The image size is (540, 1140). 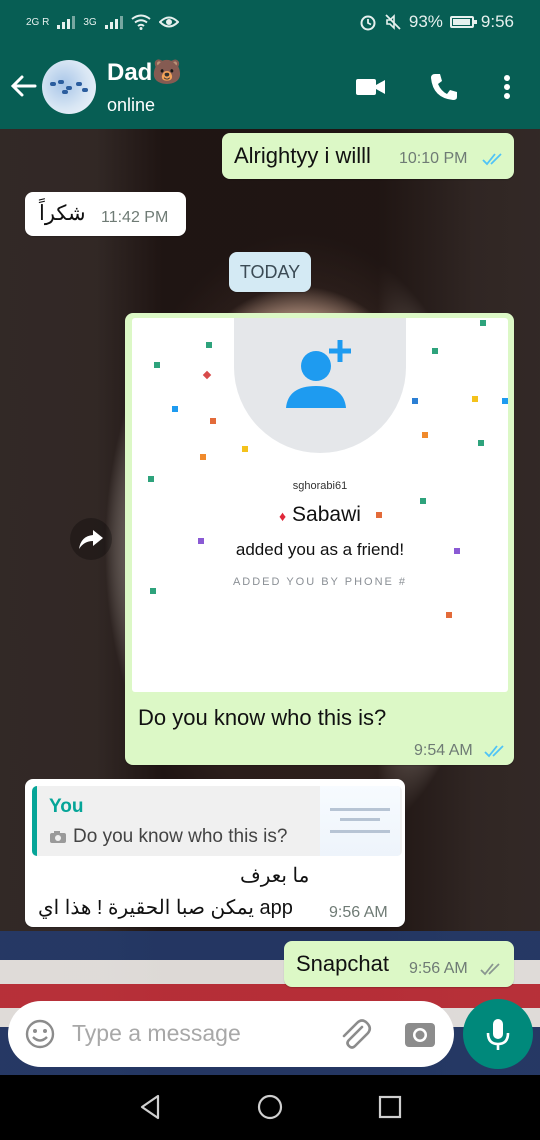 I want to click on mic-button, so click(x=498, y=1034).